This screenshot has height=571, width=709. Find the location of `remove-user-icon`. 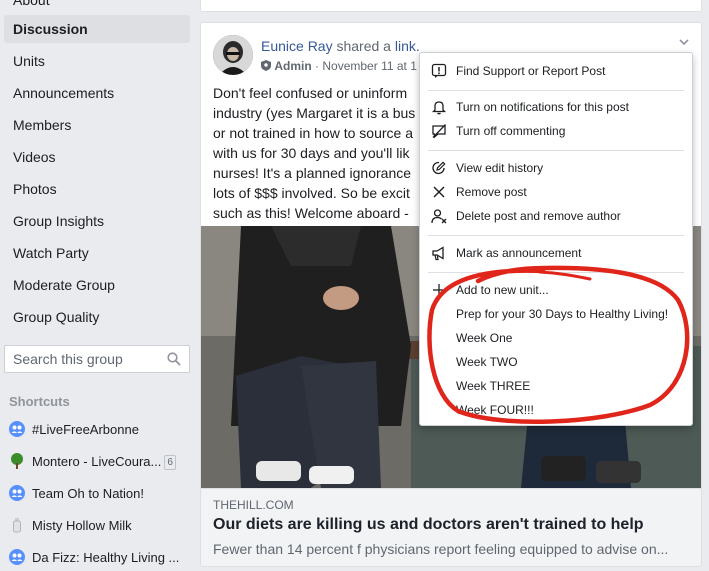

remove-user-icon is located at coordinates (439, 219).